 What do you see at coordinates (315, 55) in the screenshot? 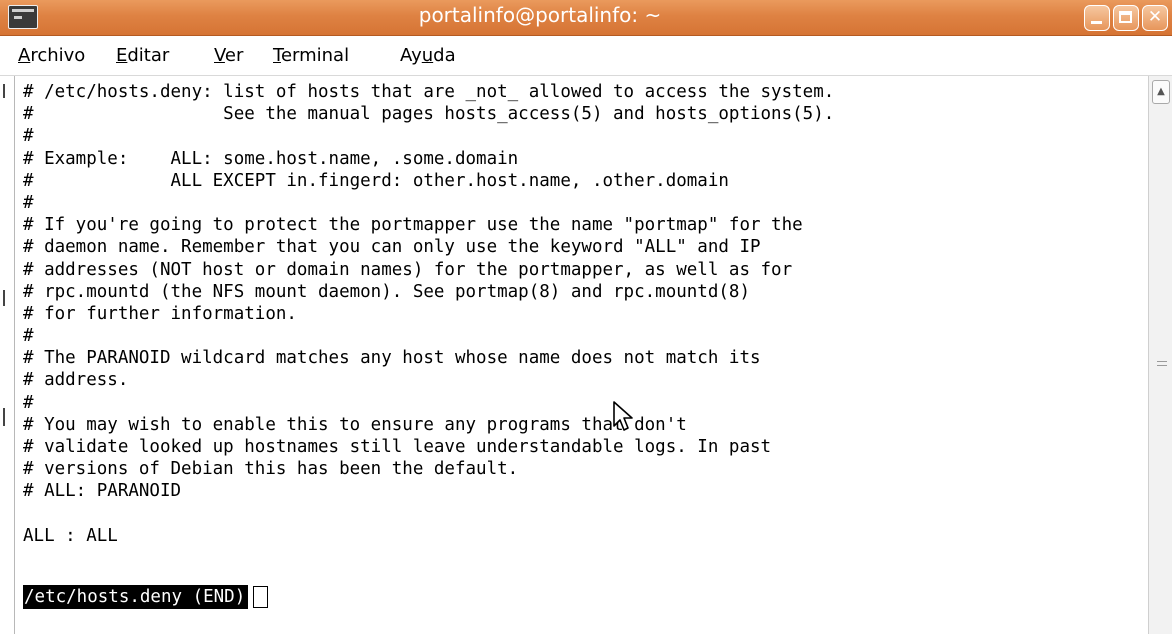
I see `menu-terminal-label: erminal` at bounding box center [315, 55].